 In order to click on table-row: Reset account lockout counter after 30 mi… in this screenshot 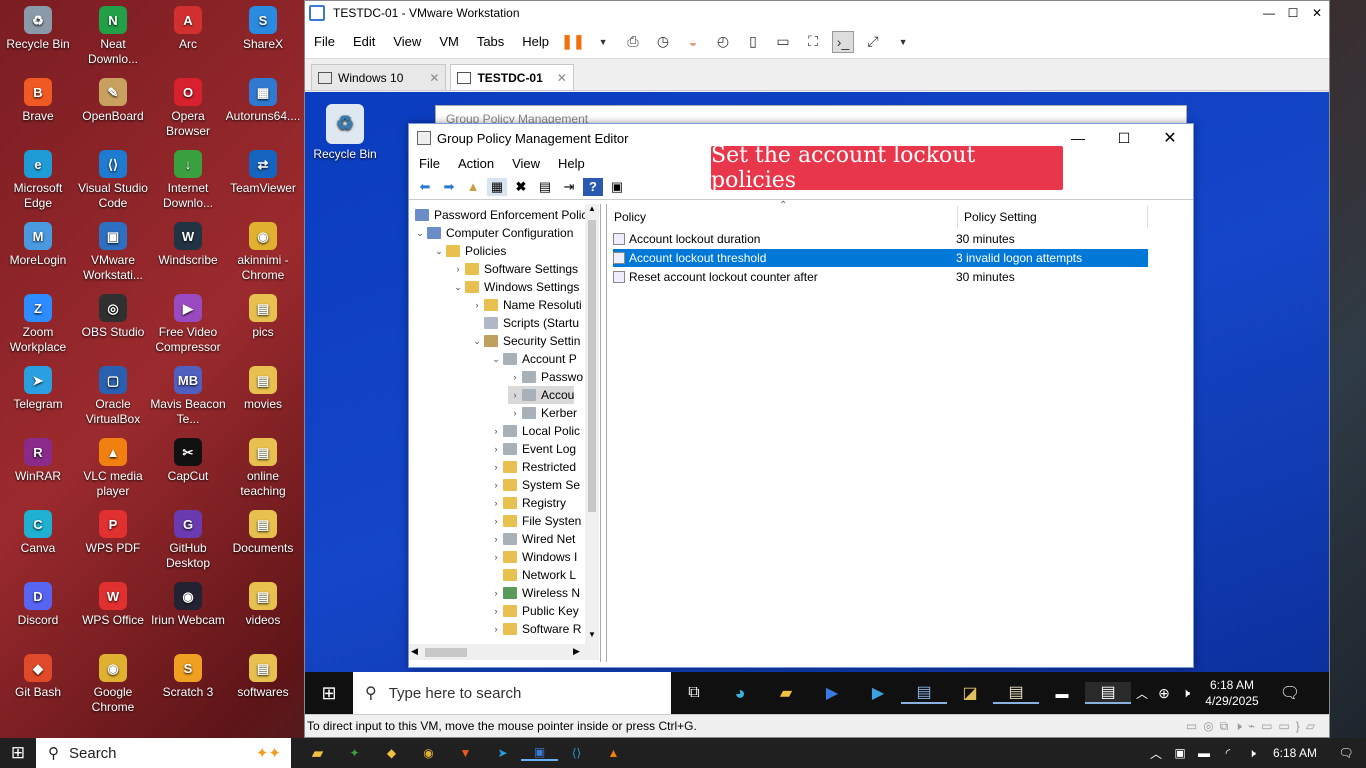, I will do `click(880, 277)`.